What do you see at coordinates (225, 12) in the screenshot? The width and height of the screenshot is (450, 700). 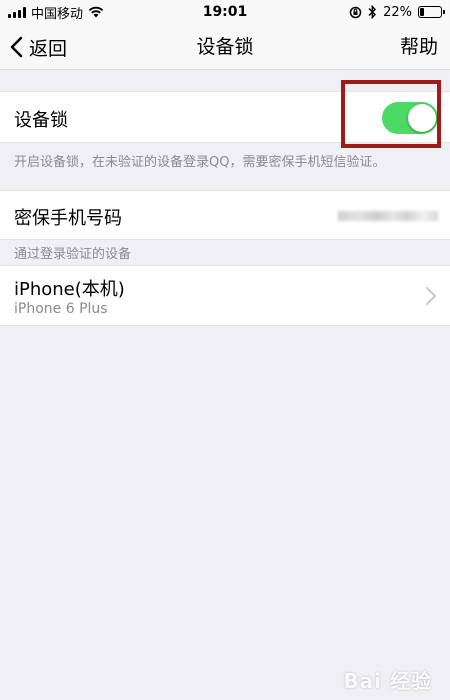 I see `status-bar: 中国移动 19:01 22%` at bounding box center [225, 12].